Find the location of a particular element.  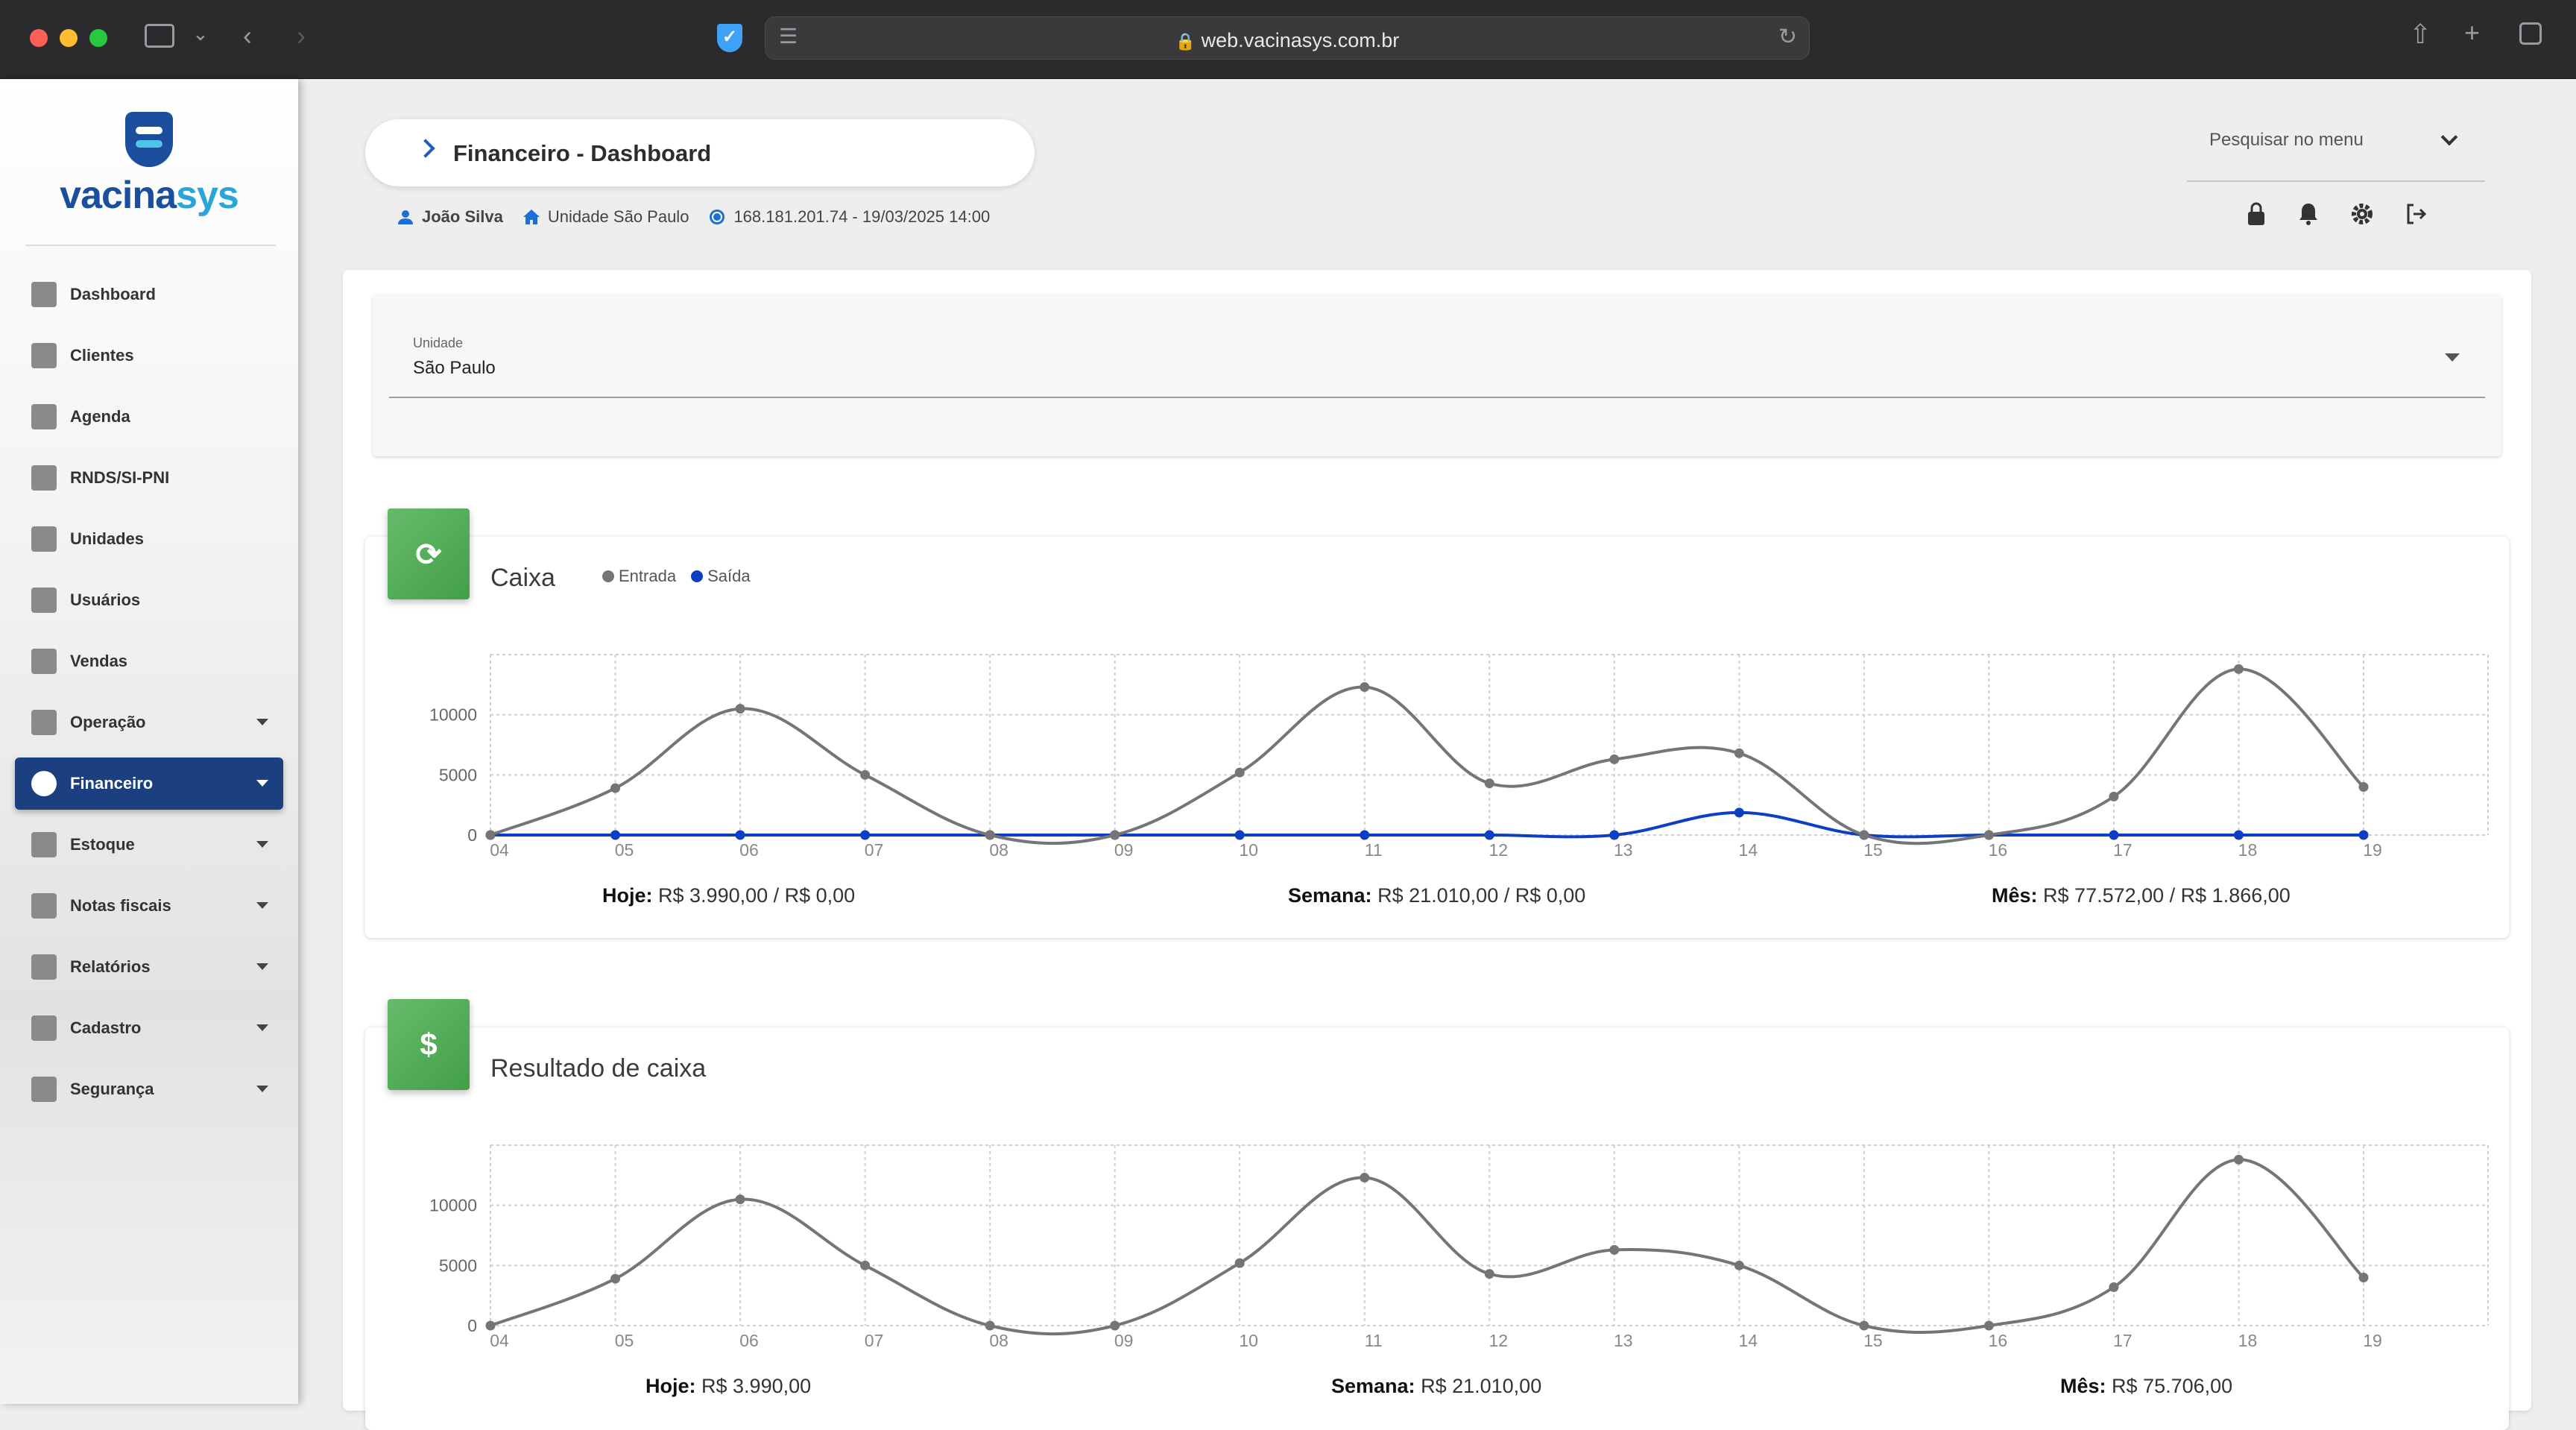

unit-name: Unidade São Paulo is located at coordinates (618, 217).